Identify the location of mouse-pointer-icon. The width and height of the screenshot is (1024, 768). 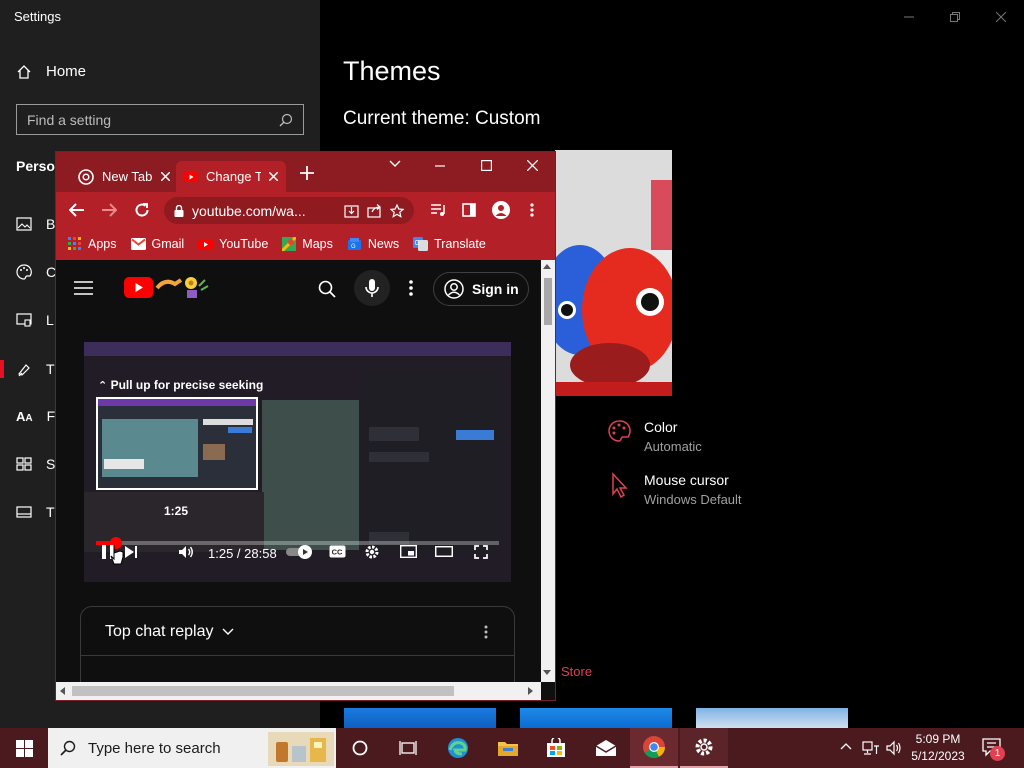
(117, 555).